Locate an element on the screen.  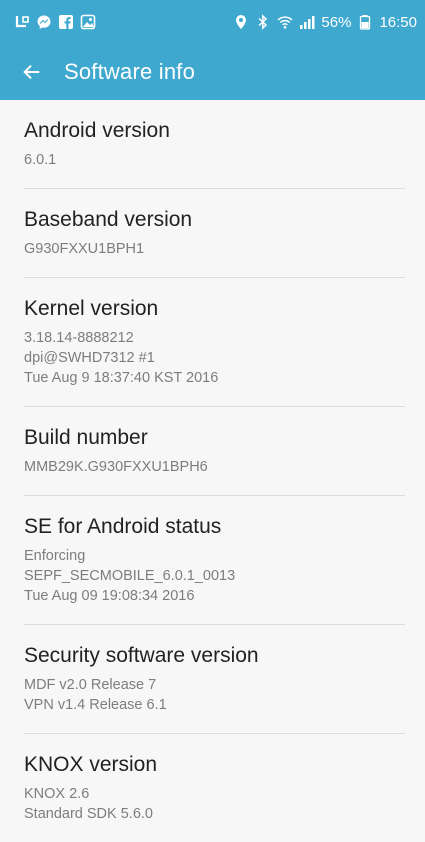
item-title: Baseband version is located at coordinates (108, 219).